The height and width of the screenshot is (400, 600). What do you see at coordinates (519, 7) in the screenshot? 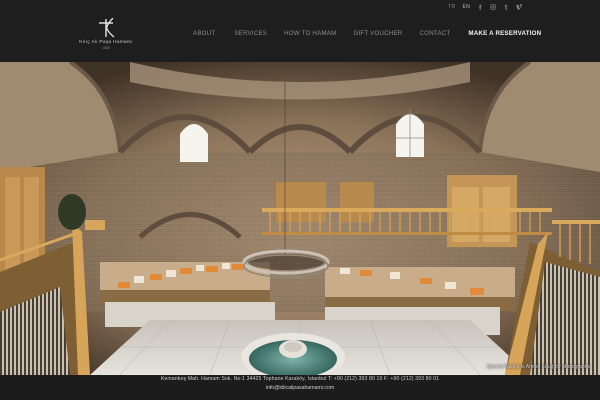
I see `vimeo-icon` at bounding box center [519, 7].